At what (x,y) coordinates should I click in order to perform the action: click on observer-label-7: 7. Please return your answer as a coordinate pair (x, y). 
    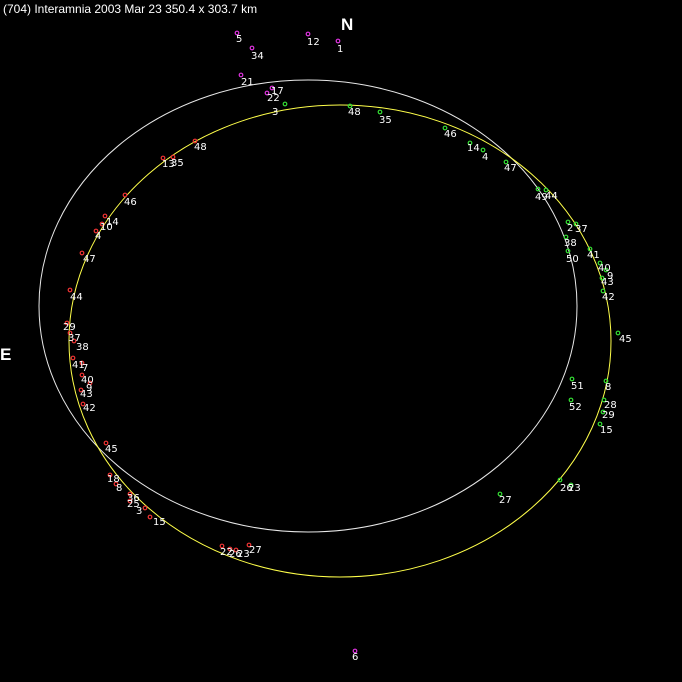
    Looking at the image, I should click on (85, 368).